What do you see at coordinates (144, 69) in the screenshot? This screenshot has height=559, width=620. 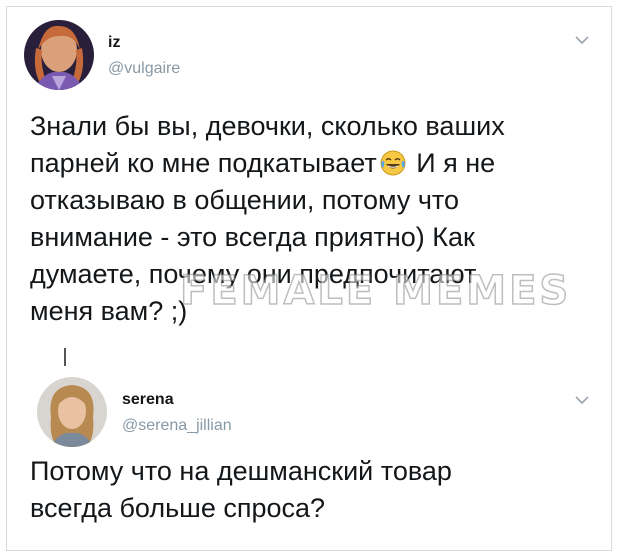 I see `author-handle: @vulgaire` at bounding box center [144, 69].